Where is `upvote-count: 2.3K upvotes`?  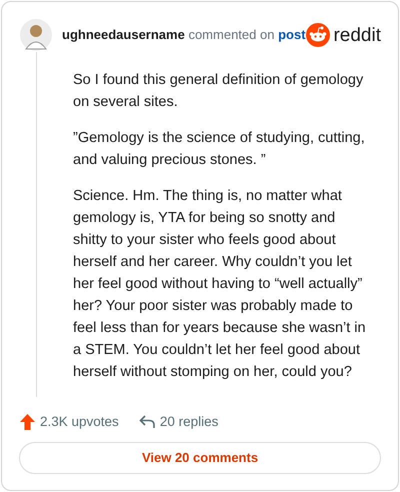 upvote-count: 2.3K upvotes is located at coordinates (79, 421).